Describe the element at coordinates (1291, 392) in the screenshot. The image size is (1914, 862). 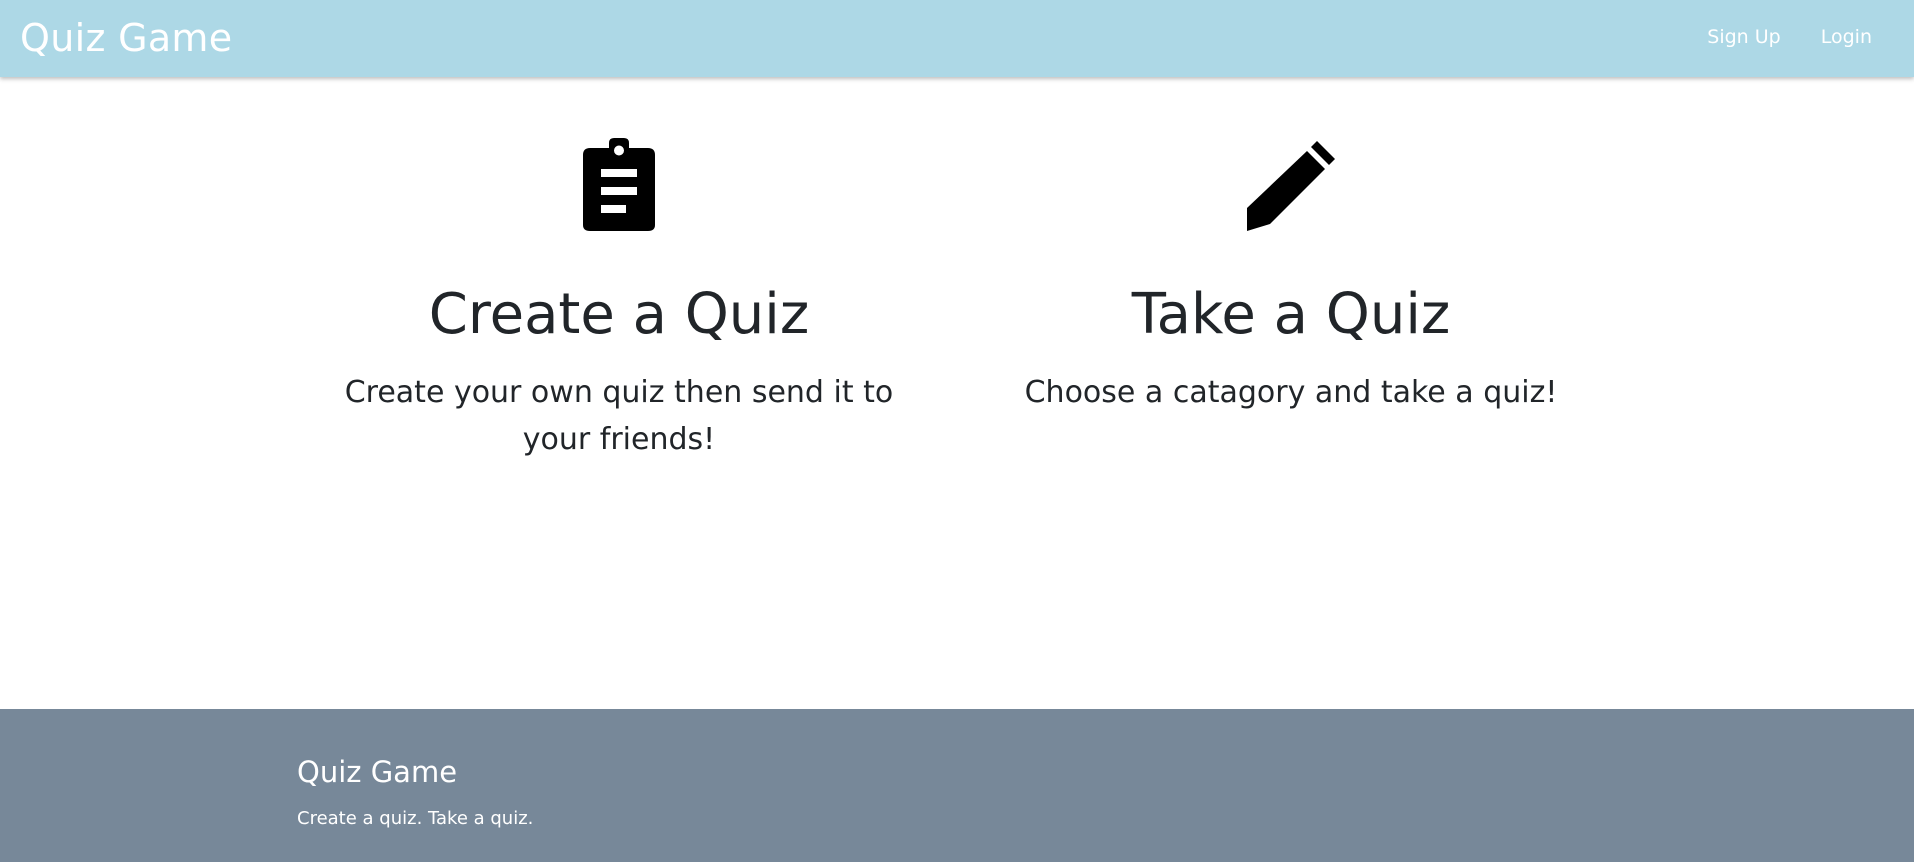
I see `feature-description: Choose a catagory and take a quiz!` at that location.